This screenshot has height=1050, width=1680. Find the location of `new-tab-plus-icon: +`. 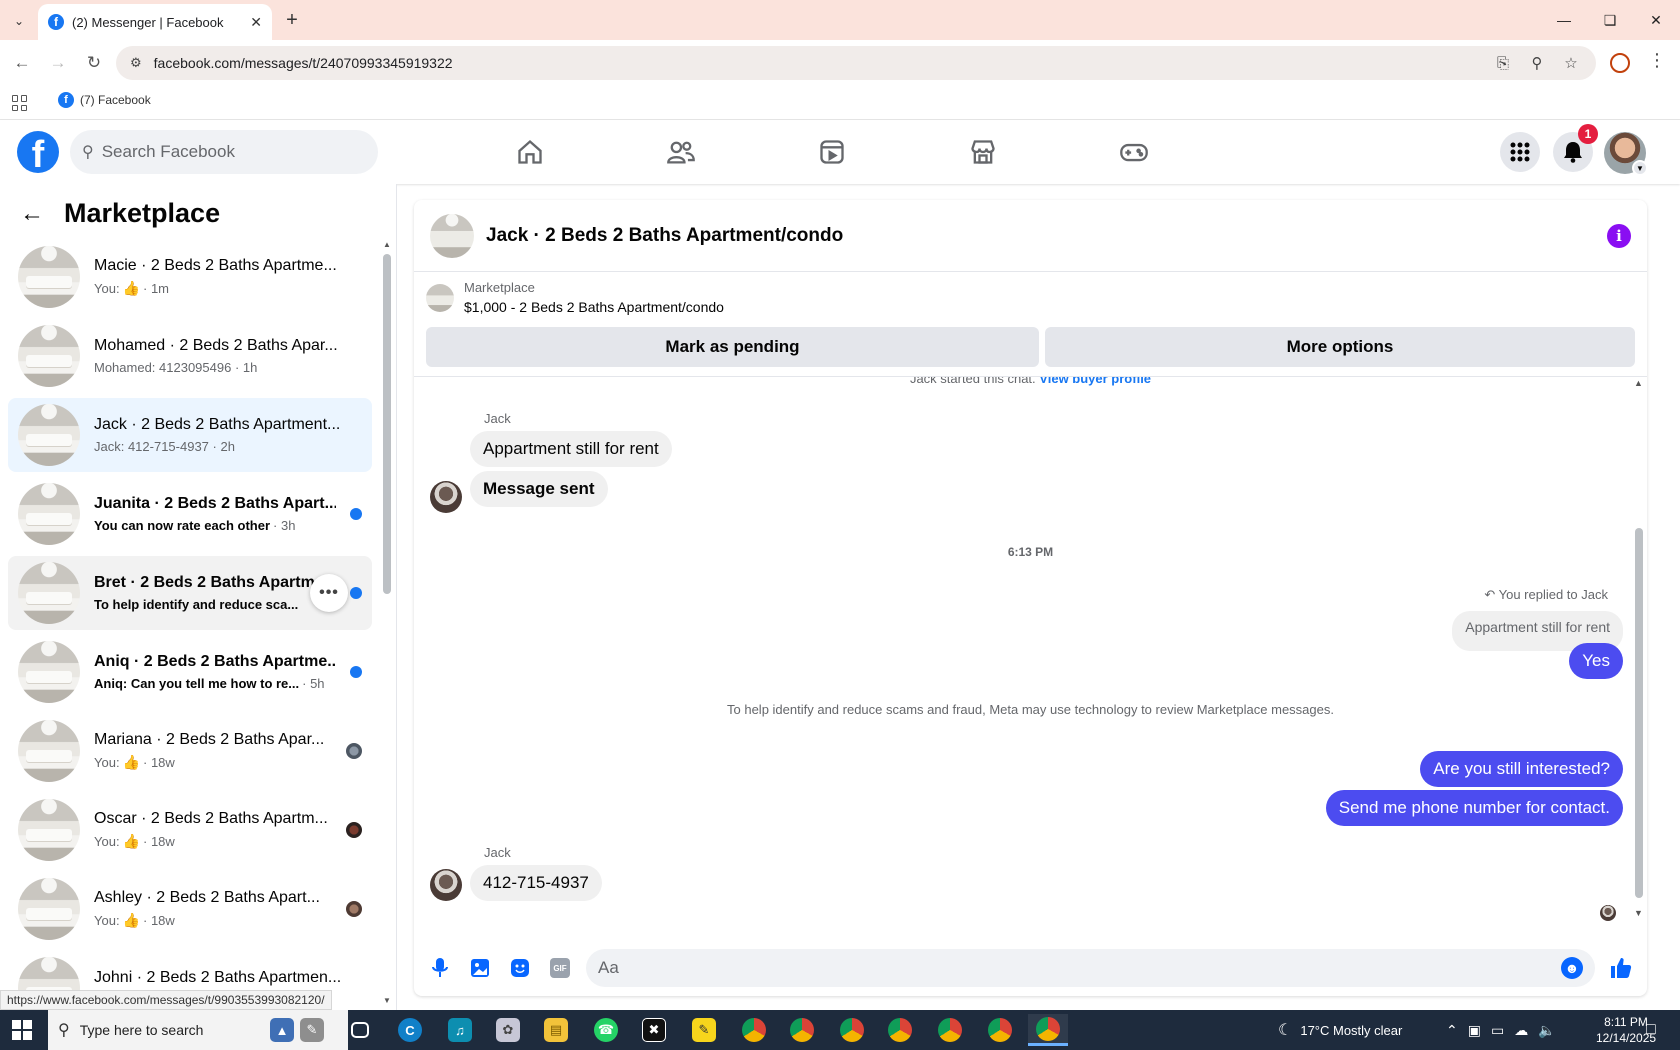

new-tab-plus-icon: + is located at coordinates (292, 20).